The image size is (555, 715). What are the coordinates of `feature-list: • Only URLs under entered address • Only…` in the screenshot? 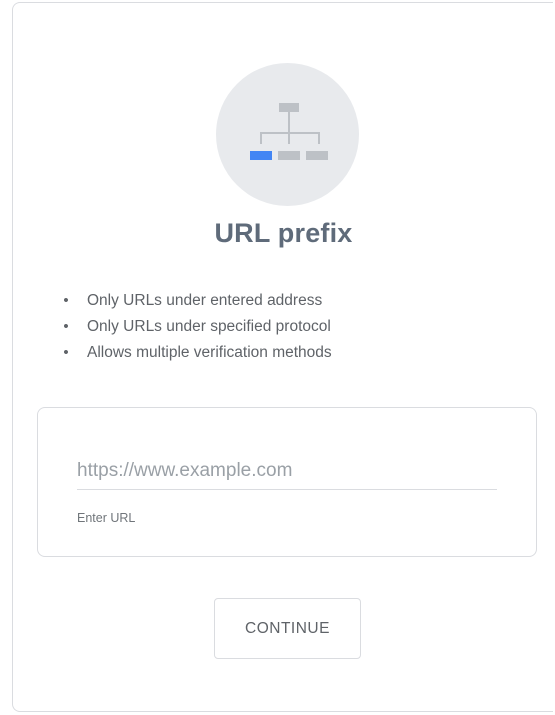 It's located at (196, 329).